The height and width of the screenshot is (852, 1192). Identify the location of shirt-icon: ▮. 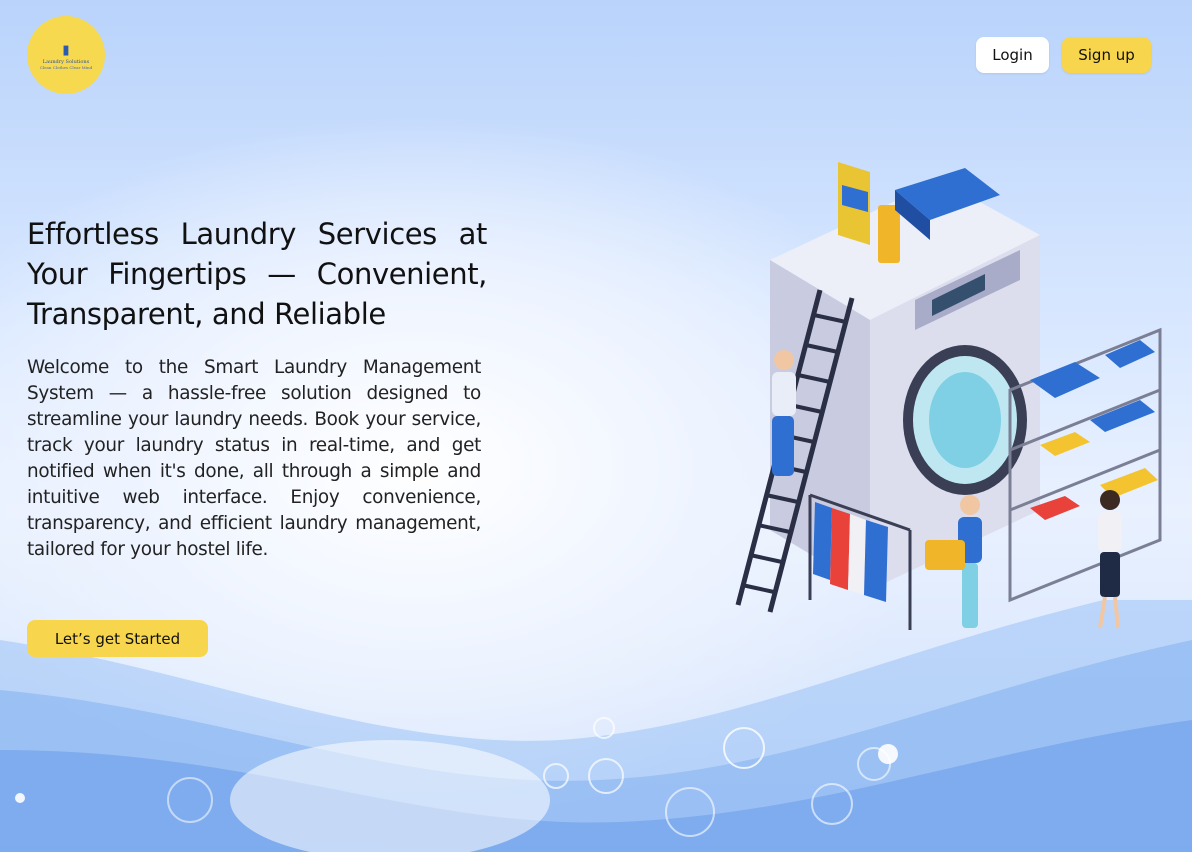
(66, 50).